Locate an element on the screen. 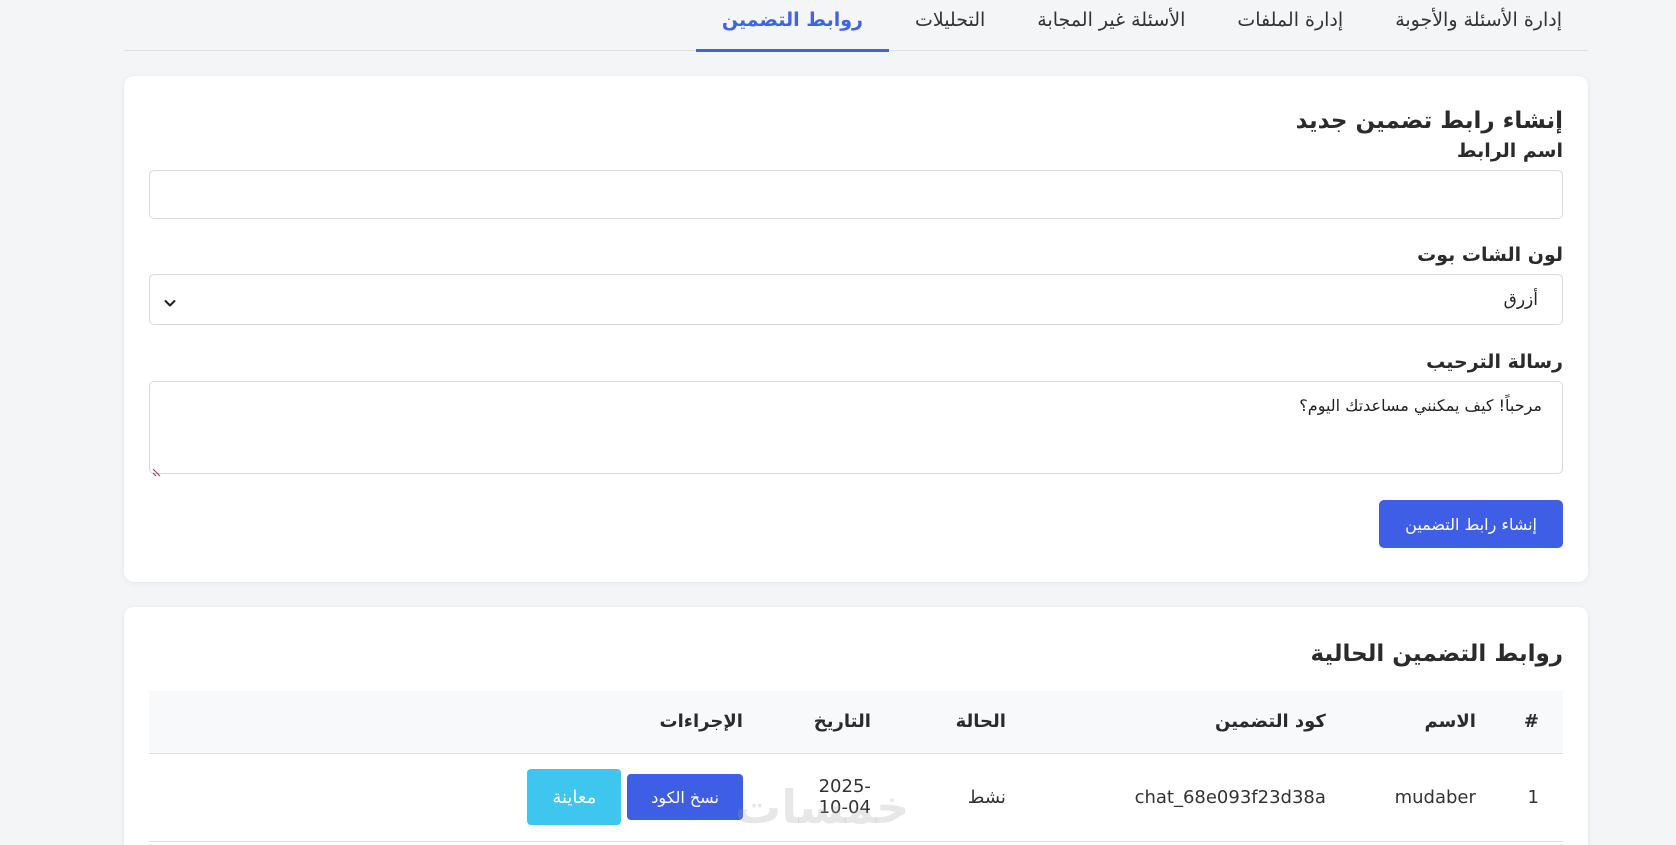 This screenshot has width=1676, height=845. header-embed-code: كود التضمين is located at coordinates (1189, 722).